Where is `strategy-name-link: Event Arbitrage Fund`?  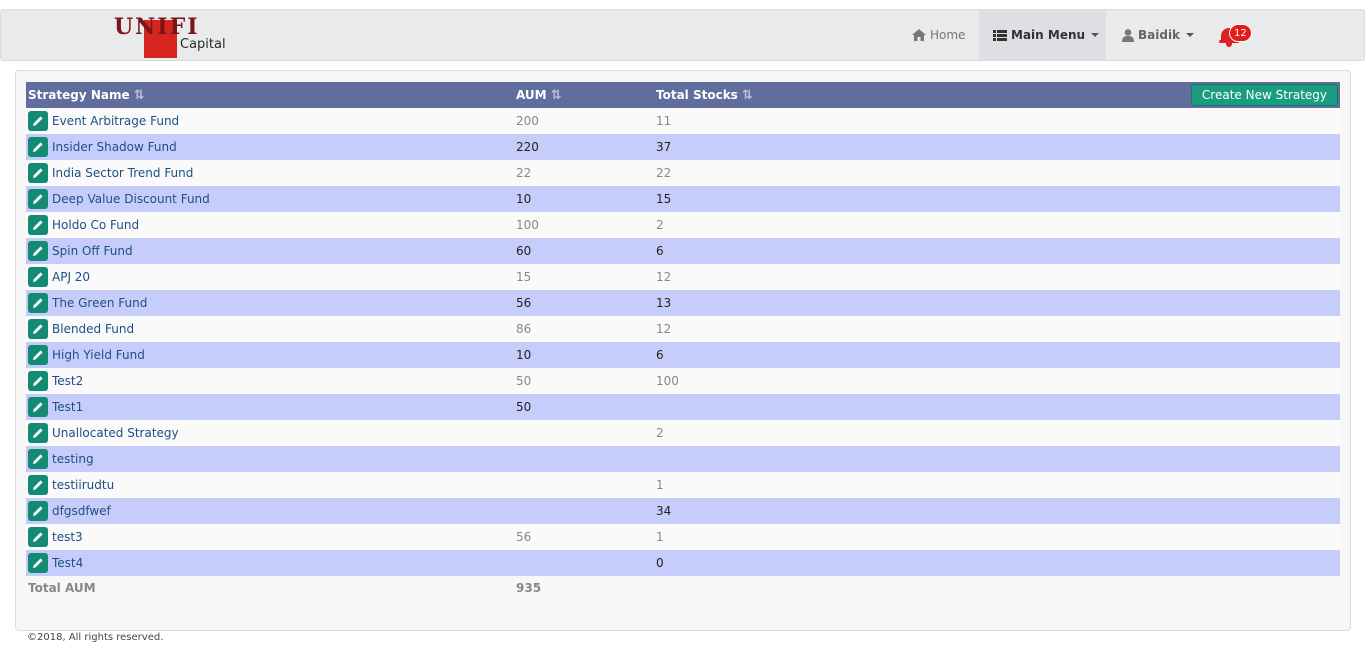 strategy-name-link: Event Arbitrage Fund is located at coordinates (115, 121).